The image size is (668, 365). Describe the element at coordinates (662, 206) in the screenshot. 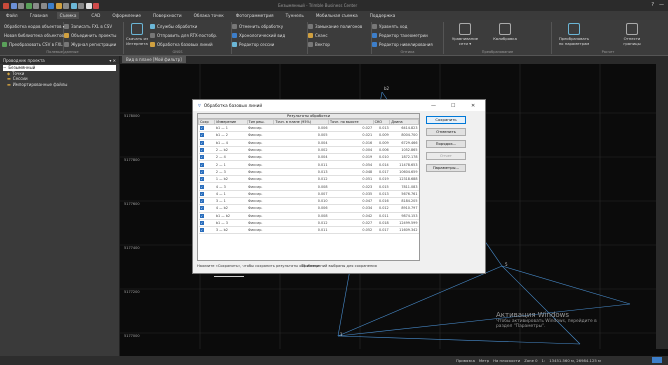

I see `vertical-toolbar` at that location.